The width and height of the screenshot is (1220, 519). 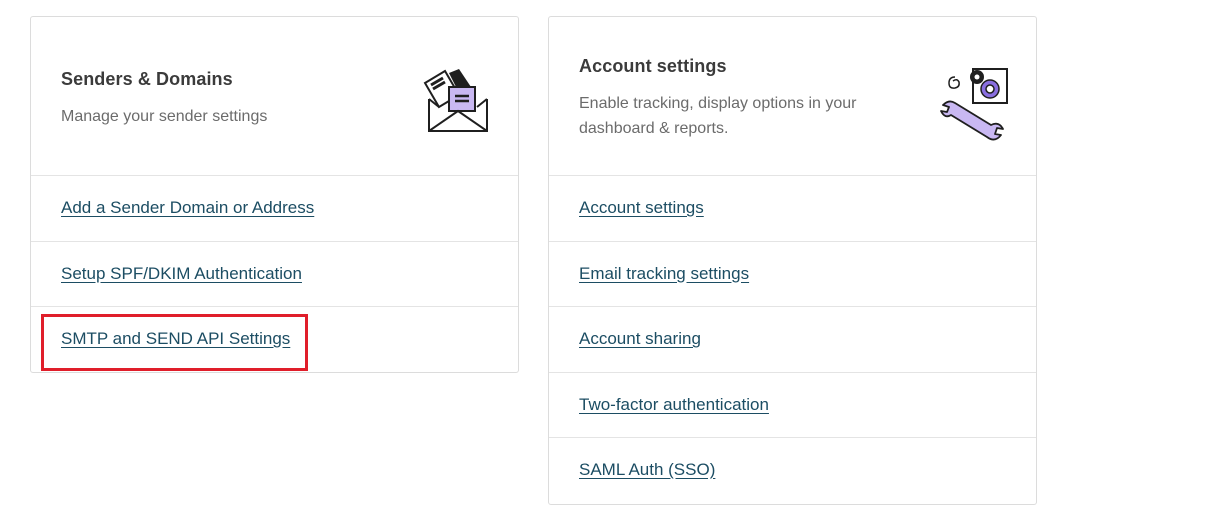 What do you see at coordinates (181, 274) in the screenshot?
I see `setup-spf-dkim-link: Setup SPF/DKIM Authentication` at bounding box center [181, 274].